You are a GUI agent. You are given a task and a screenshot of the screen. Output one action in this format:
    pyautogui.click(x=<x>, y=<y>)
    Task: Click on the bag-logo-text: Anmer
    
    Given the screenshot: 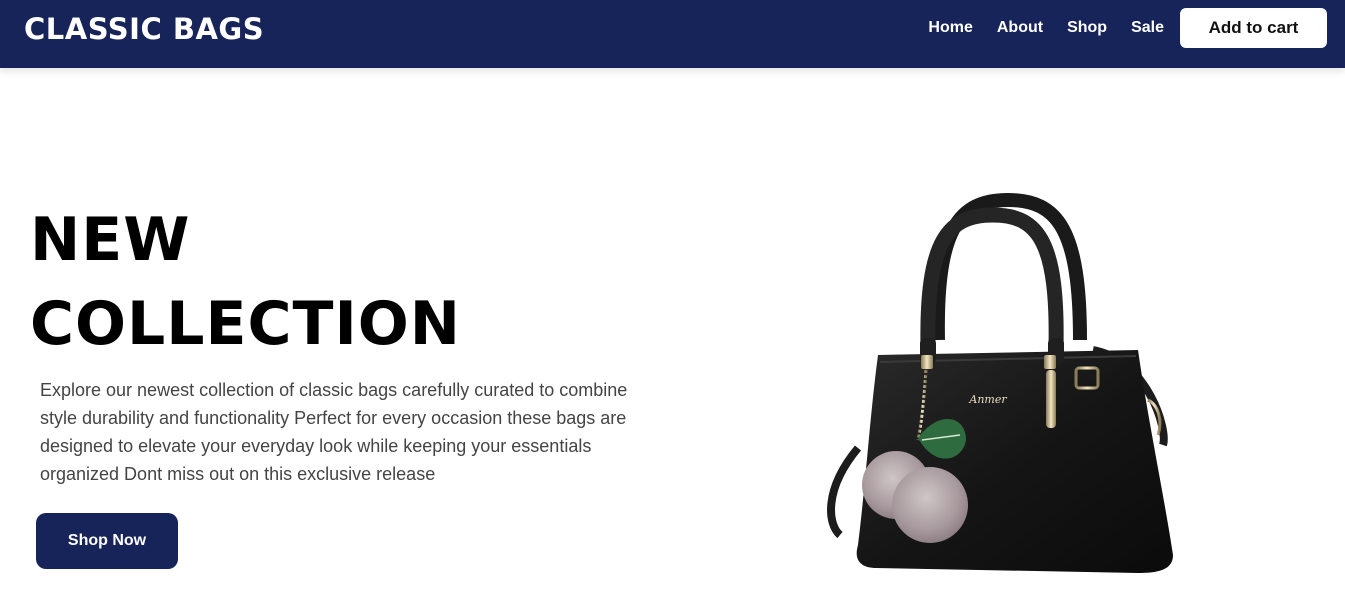 What is the action you would take?
    pyautogui.click(x=987, y=399)
    